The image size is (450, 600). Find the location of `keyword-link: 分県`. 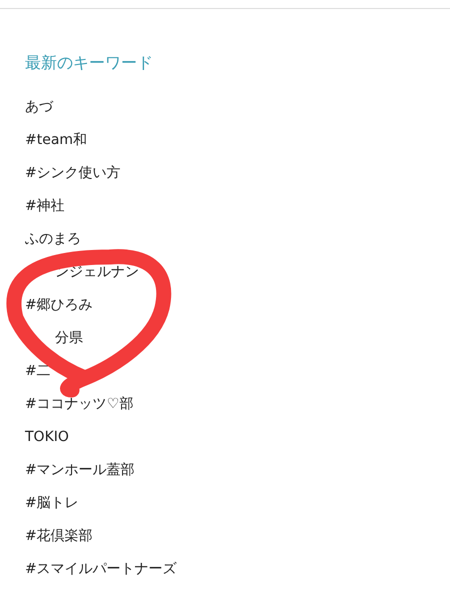

keyword-link: 分県 is located at coordinates (69, 338).